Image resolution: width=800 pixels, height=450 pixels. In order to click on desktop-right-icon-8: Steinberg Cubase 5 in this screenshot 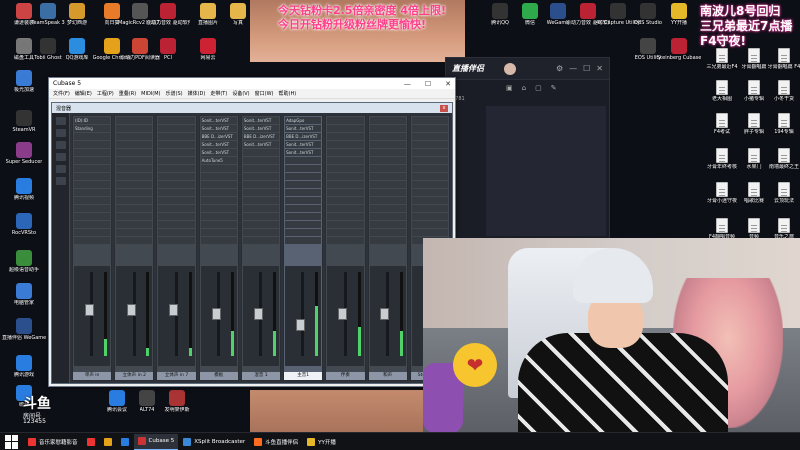, I will do `click(679, 49)`.